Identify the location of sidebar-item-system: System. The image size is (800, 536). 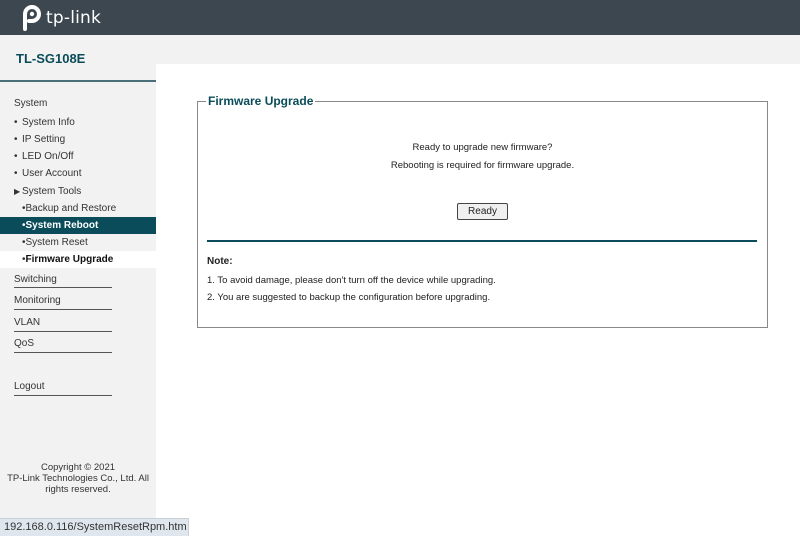
(30, 103).